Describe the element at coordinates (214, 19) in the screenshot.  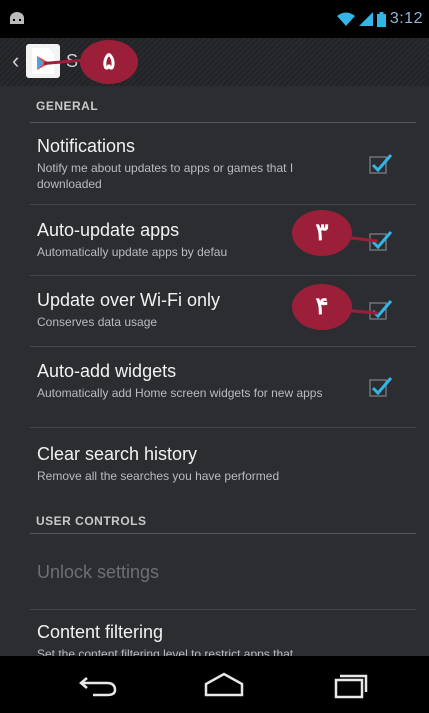
I see `status-bar: 3:12` at that location.